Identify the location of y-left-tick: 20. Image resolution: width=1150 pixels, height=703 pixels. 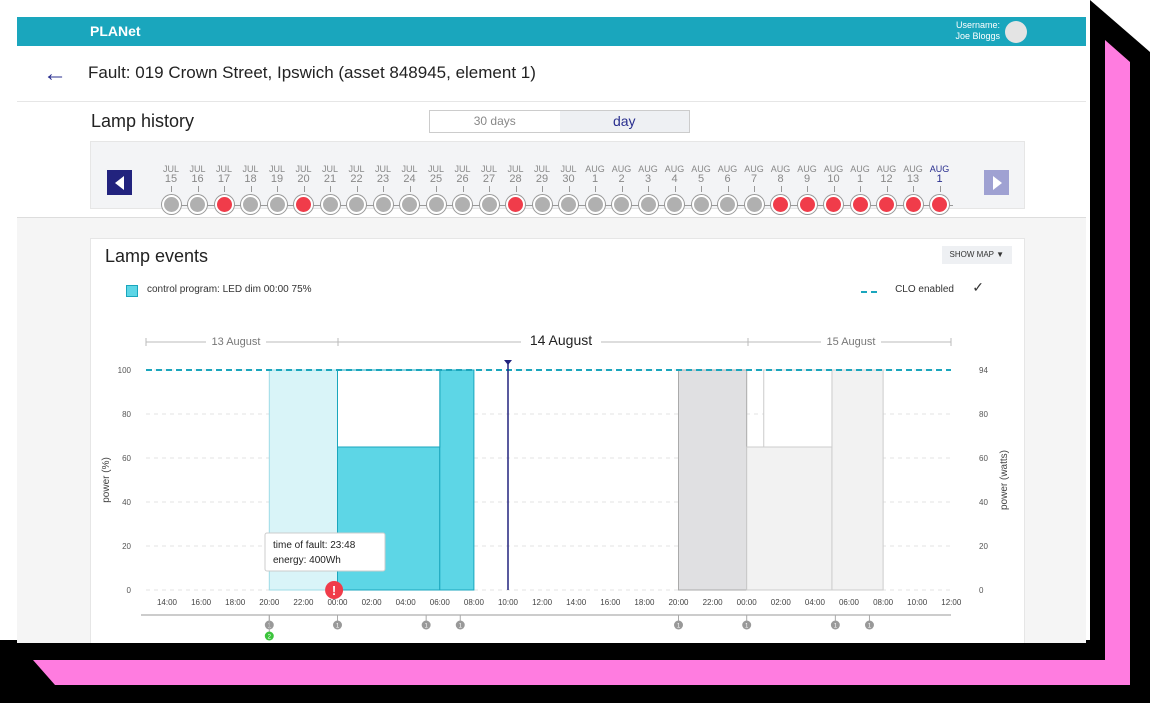
(126, 546).